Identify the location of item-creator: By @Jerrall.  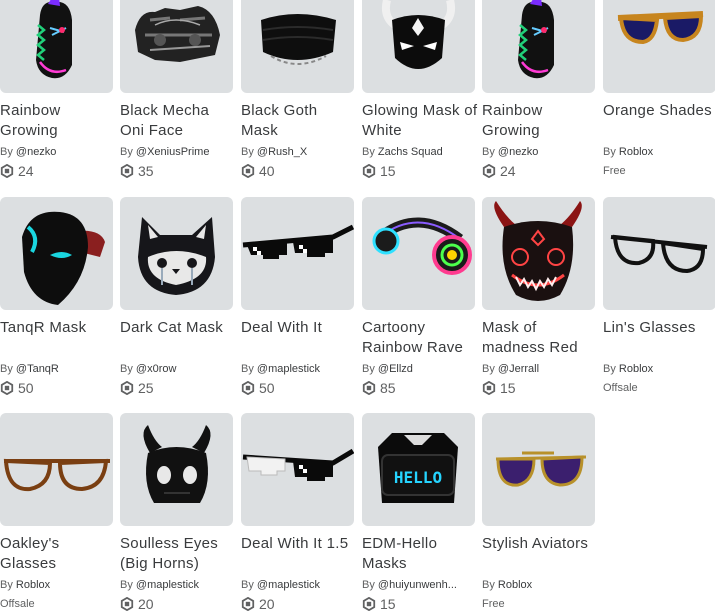
(511, 369).